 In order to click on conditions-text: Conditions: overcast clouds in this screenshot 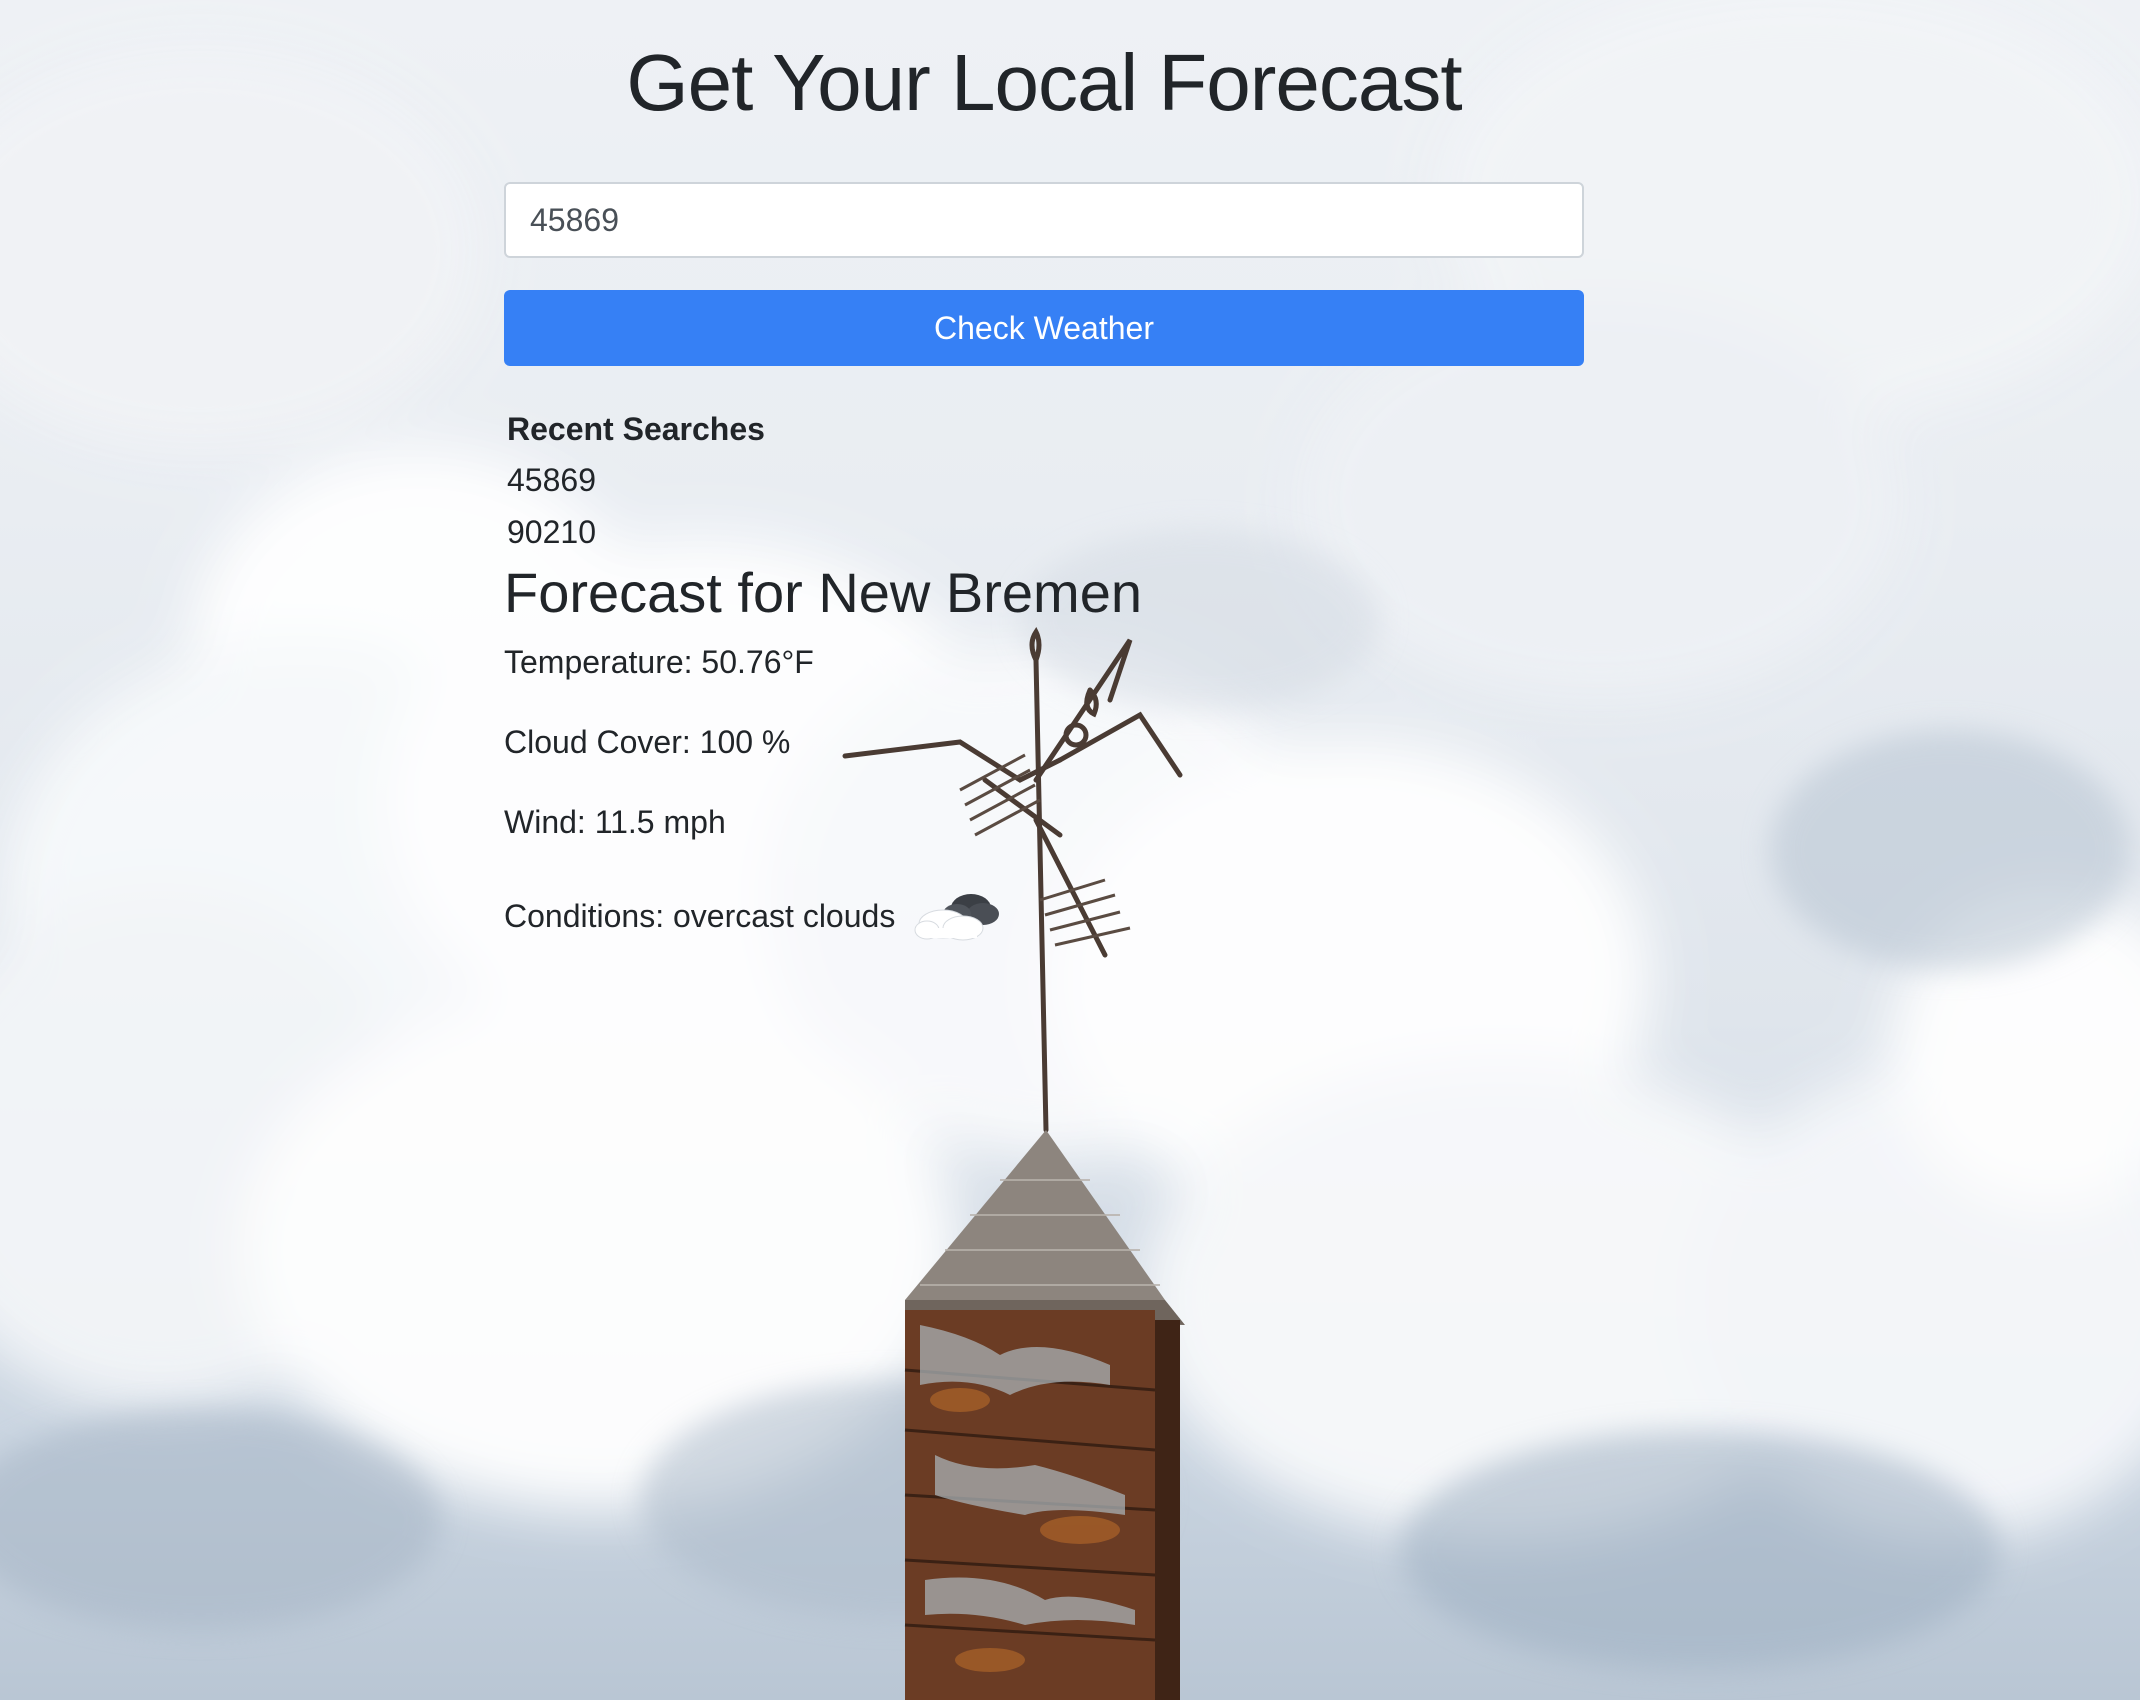, I will do `click(700, 916)`.